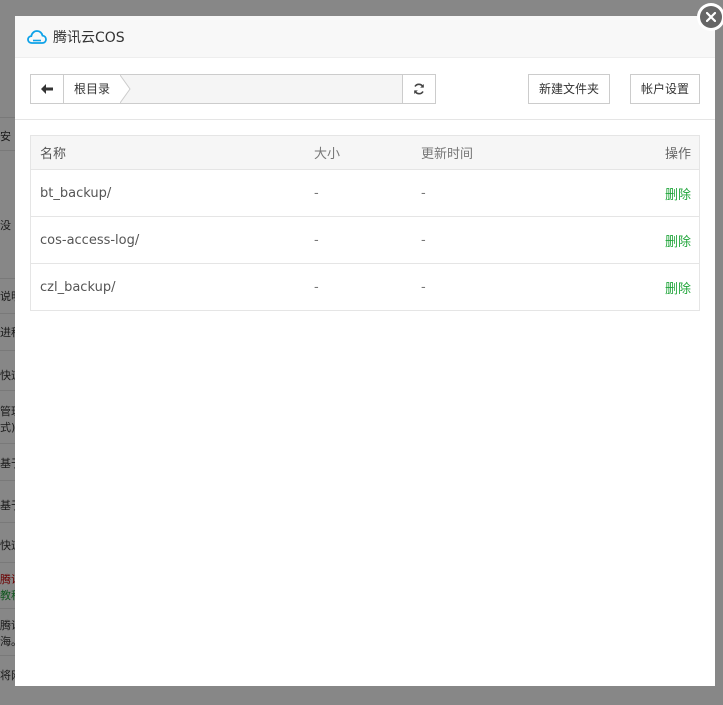 This screenshot has height=705, width=723. Describe the element at coordinates (677, 154) in the screenshot. I see `header-actions: 操作` at that location.